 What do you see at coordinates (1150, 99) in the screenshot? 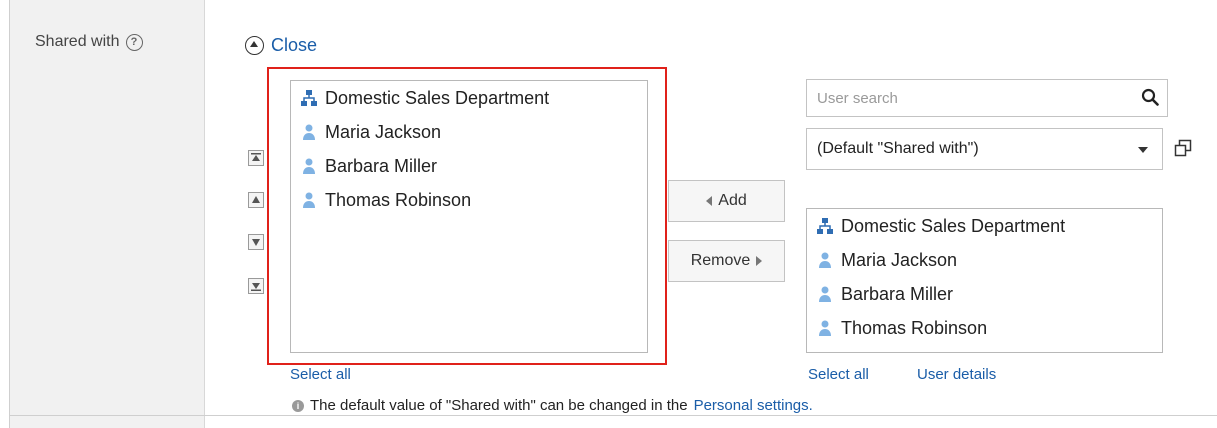
I see `search-icon` at bounding box center [1150, 99].